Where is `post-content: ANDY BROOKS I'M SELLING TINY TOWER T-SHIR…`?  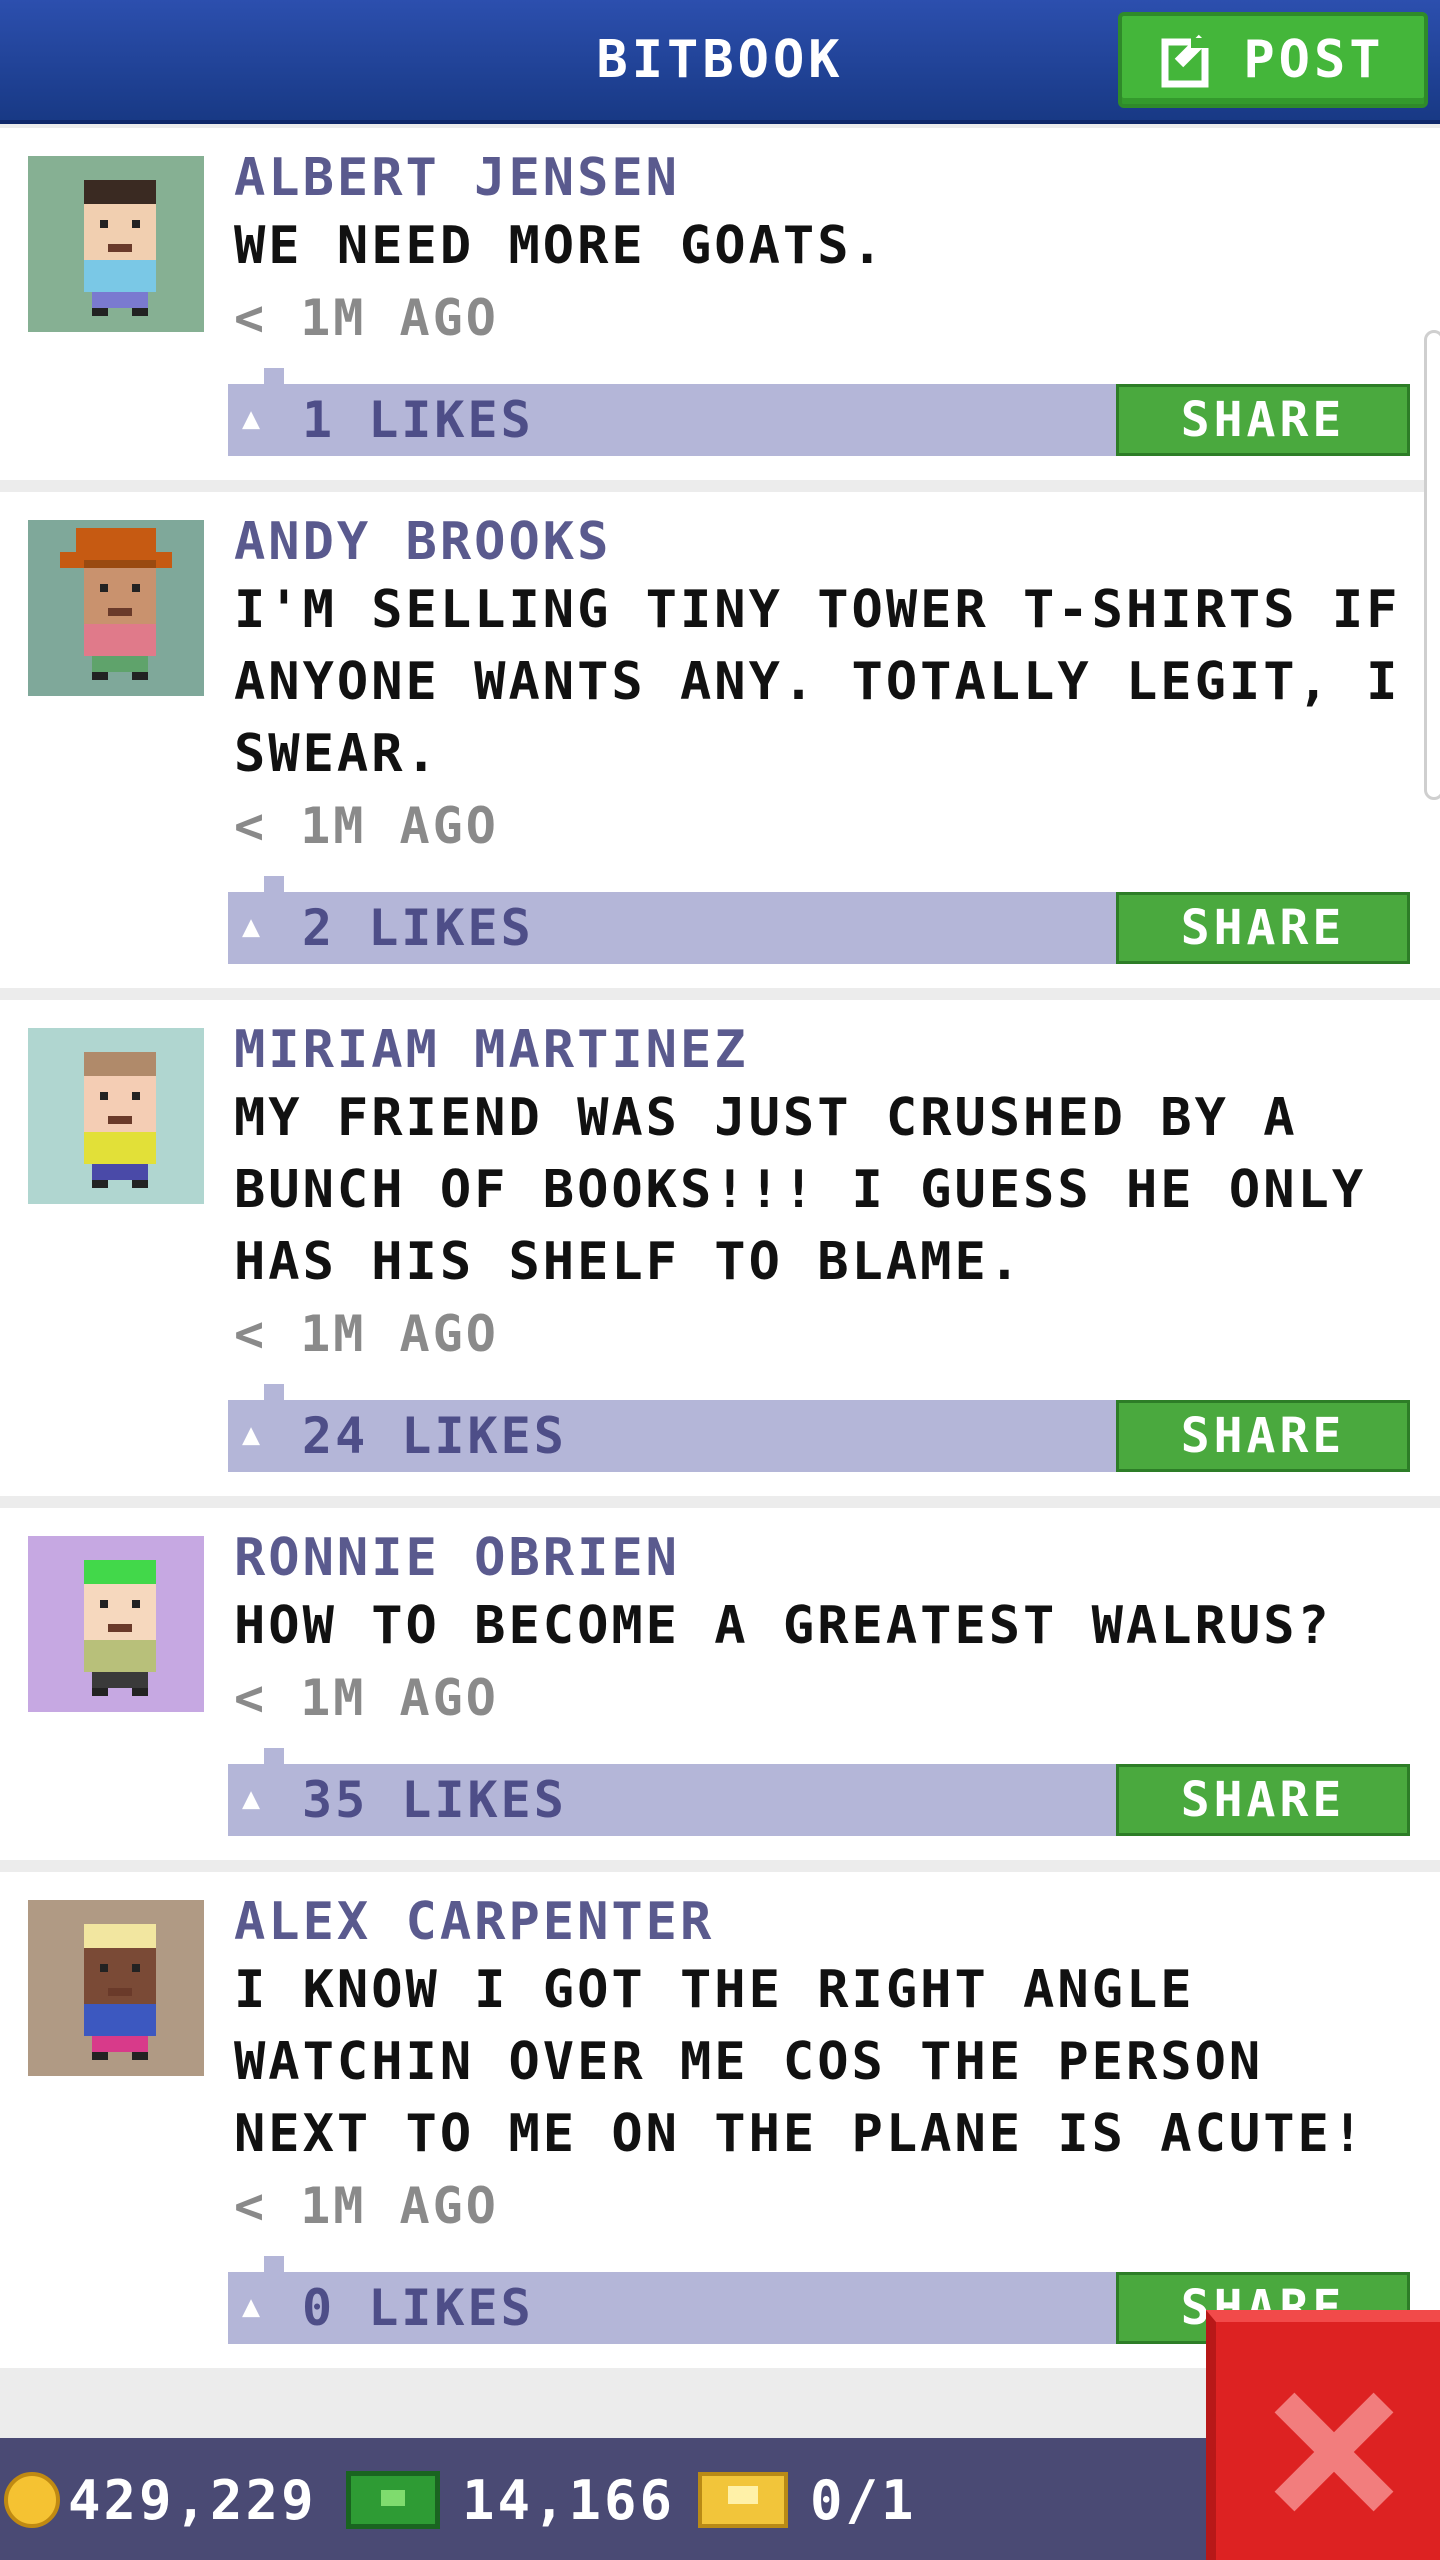 post-content: ANDY BROOKS I'M SELLING TINY TOWER T-SHIR… is located at coordinates (832, 686).